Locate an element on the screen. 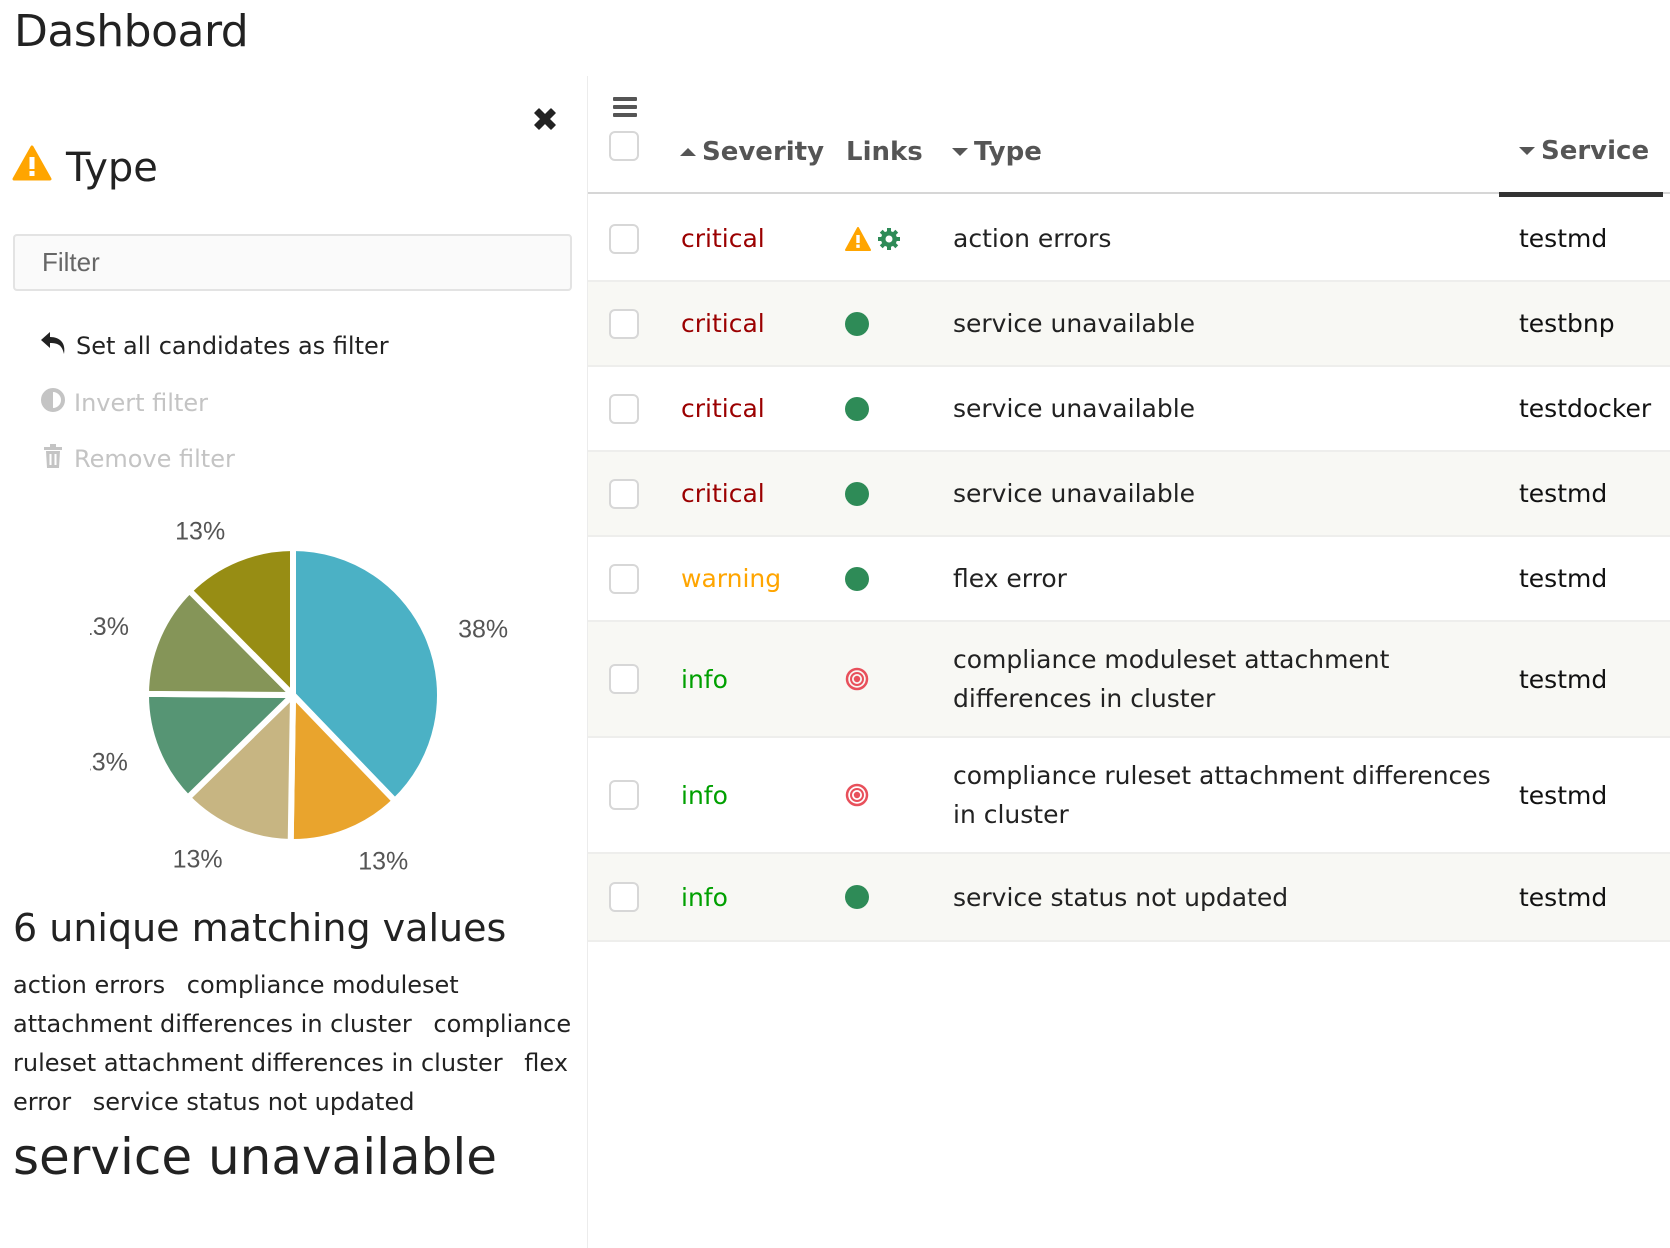 This screenshot has height=1248, width=1670. invert-filter-button: Invert filter is located at coordinates (124, 403).